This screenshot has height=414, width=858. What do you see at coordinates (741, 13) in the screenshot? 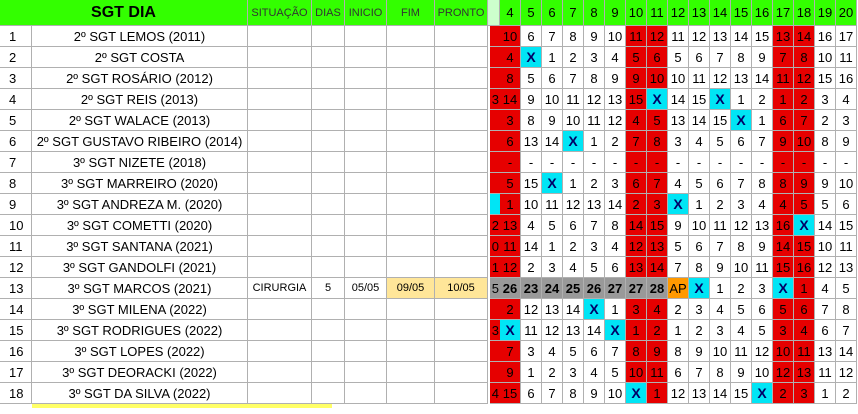
I see `header-day-15: 15` at bounding box center [741, 13].